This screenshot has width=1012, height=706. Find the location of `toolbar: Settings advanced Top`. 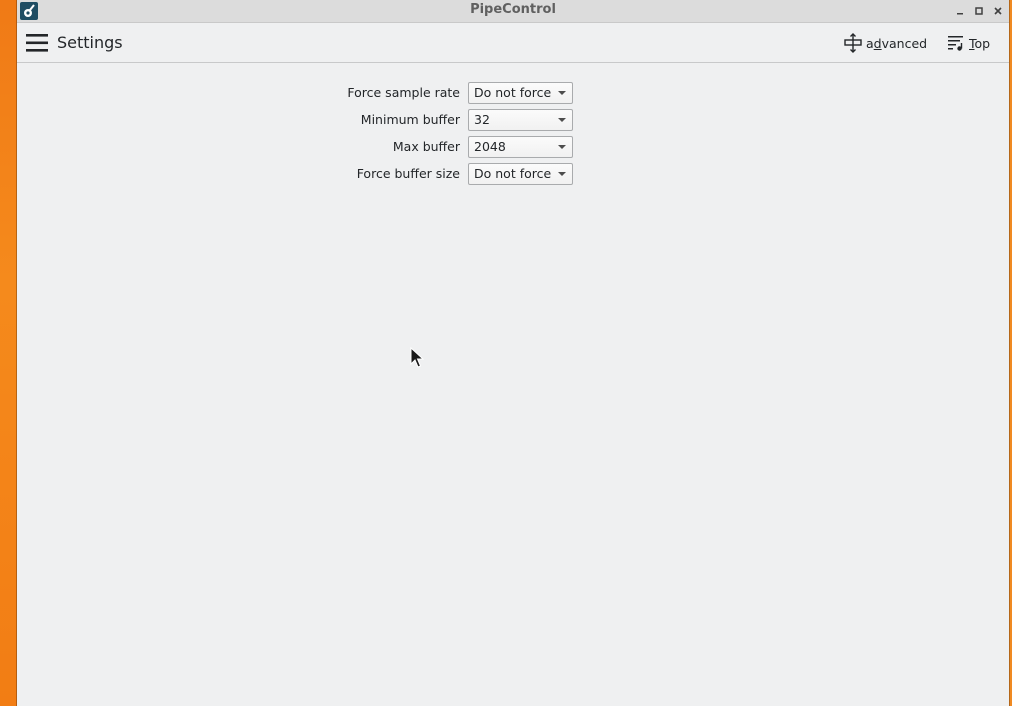

toolbar: Settings advanced Top is located at coordinates (513, 43).